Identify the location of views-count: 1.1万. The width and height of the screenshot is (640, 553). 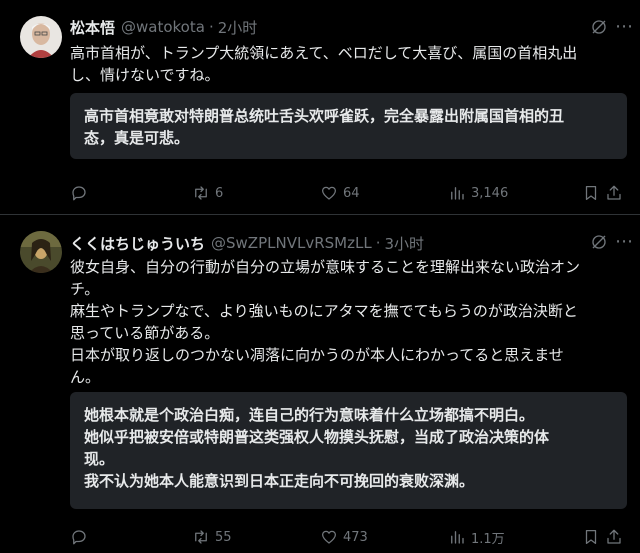
(488, 539).